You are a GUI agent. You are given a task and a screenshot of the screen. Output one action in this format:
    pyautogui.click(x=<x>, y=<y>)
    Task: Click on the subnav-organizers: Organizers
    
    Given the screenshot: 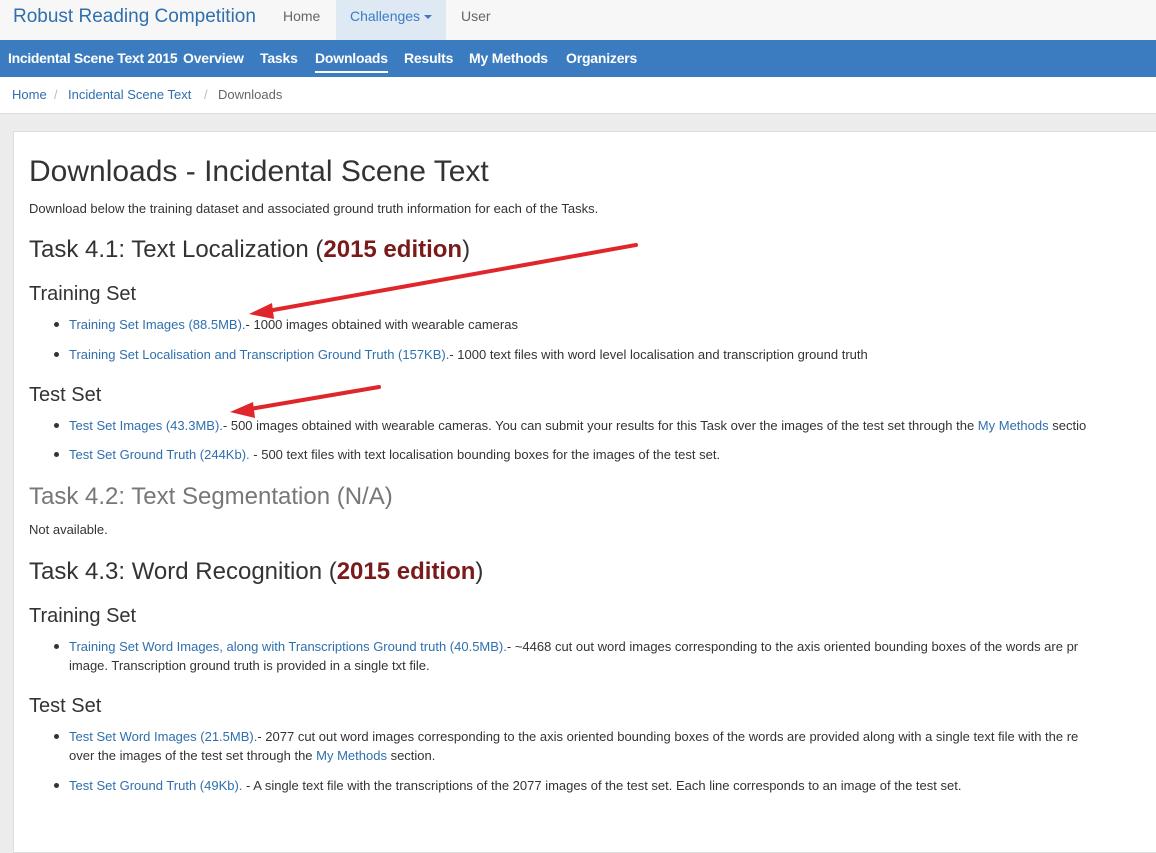 What is the action you would take?
    pyautogui.click(x=601, y=58)
    